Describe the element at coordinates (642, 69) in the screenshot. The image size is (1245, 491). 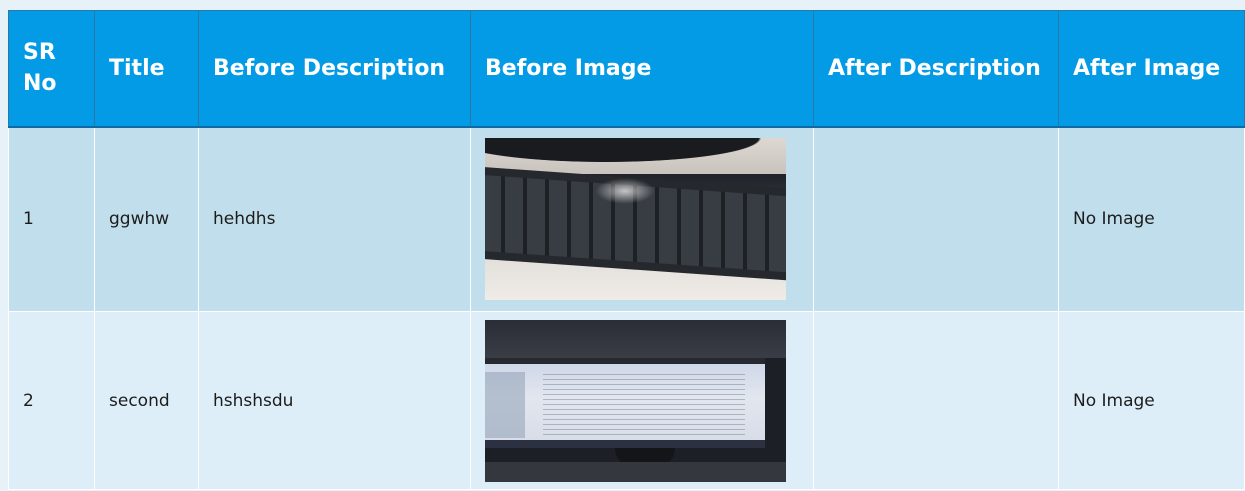
I see `header-before-image: Before Image` at that location.